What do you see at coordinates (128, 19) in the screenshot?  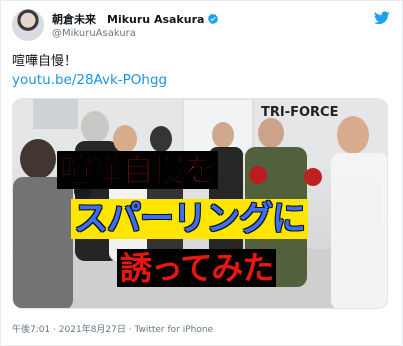 I see `display-name: 朝倉未来 Mikuru Asakura` at bounding box center [128, 19].